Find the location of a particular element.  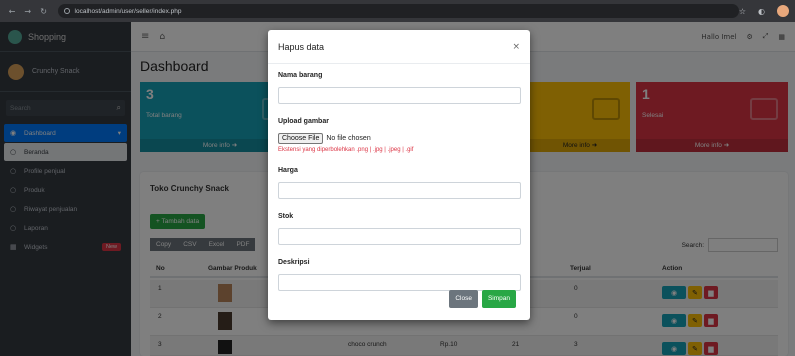

browser-profile-avatar is located at coordinates (783, 11).